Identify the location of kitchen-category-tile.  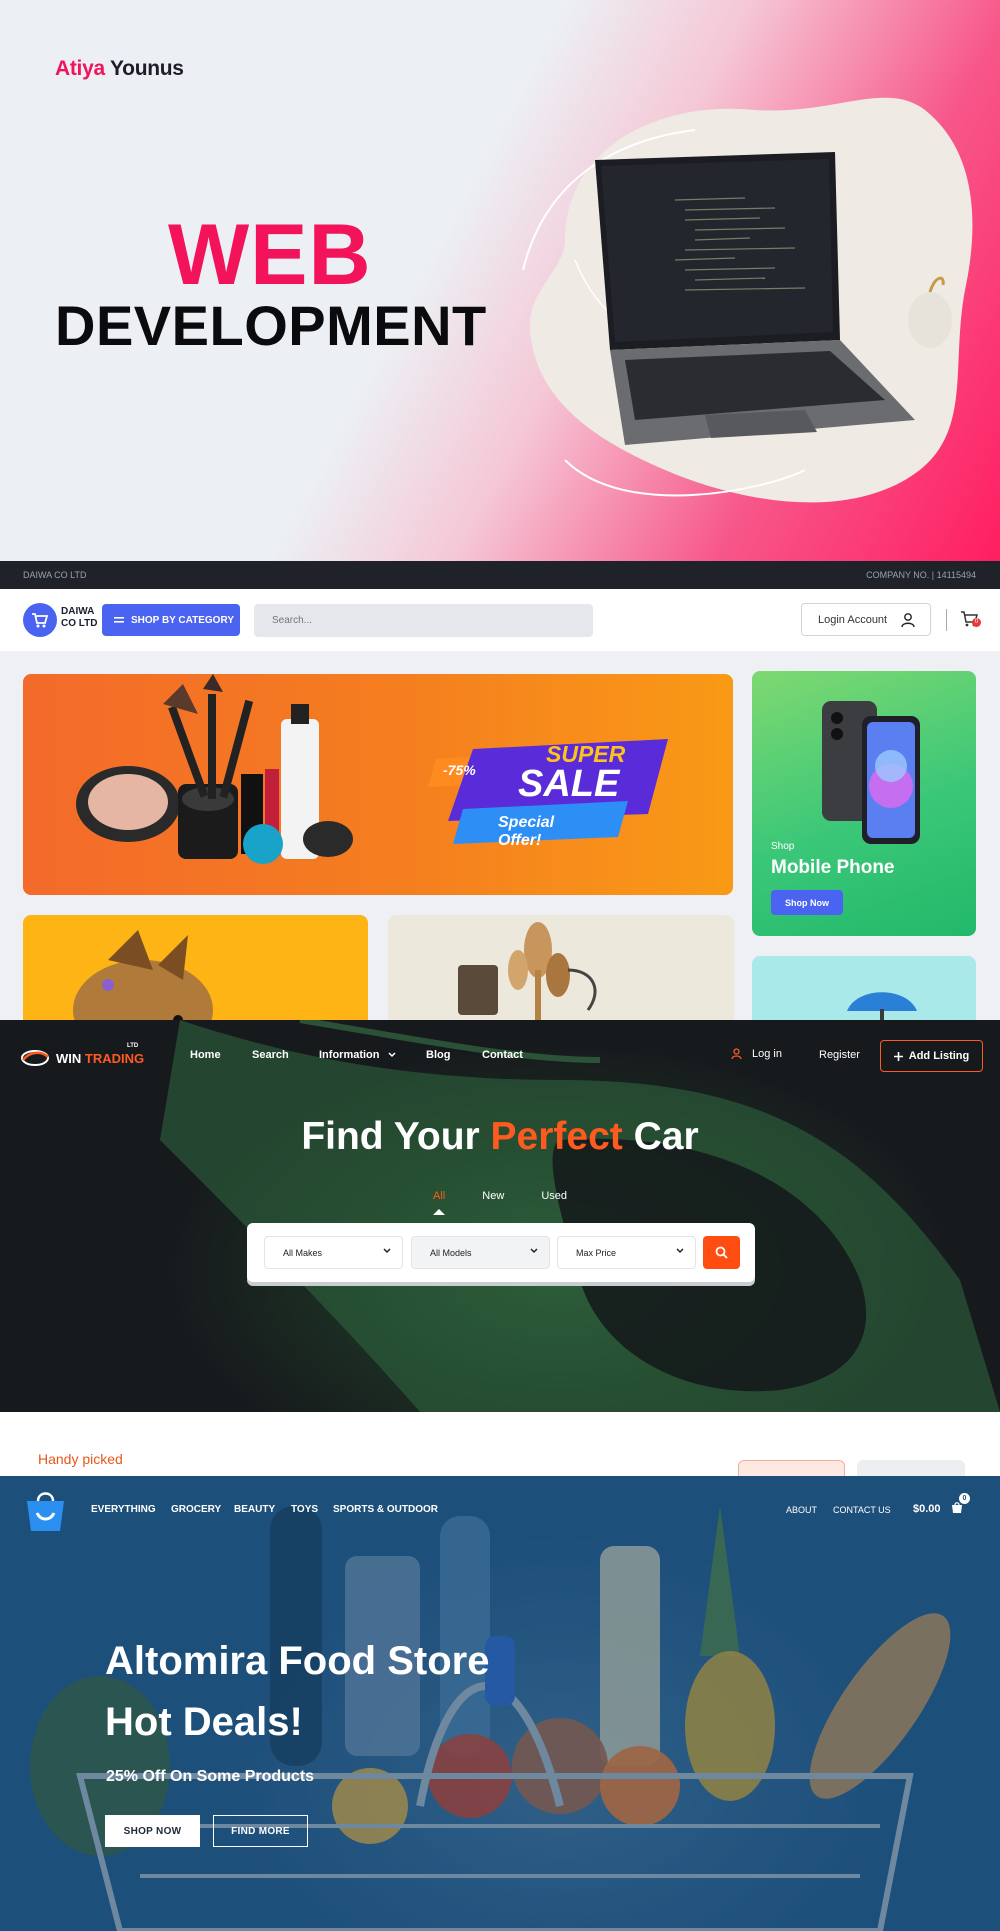
(561, 967).